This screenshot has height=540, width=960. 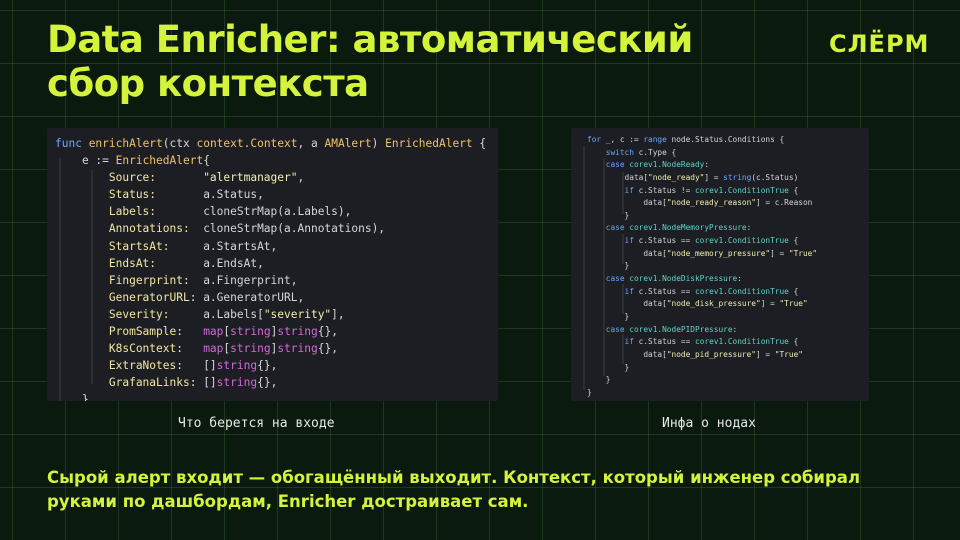 I want to click on code-line: switch c.Type {, so click(x=702, y=153).